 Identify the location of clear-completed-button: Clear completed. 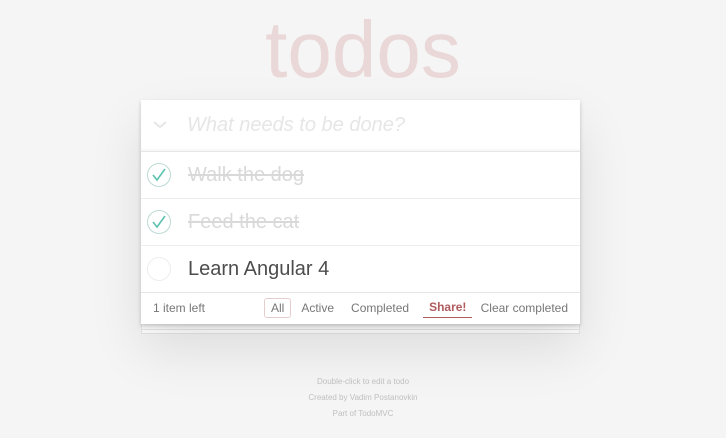
(524, 308).